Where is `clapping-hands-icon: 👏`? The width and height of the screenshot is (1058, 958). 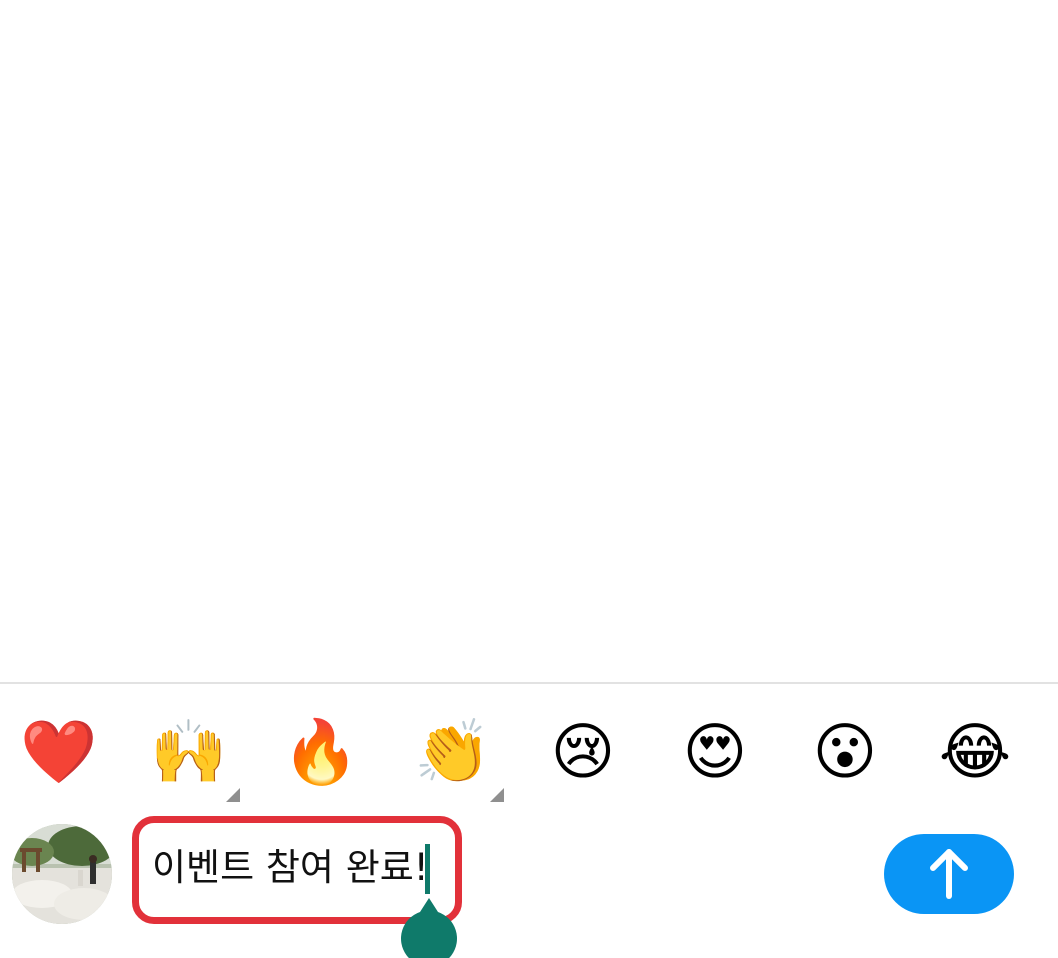
clapping-hands-icon: 👏 is located at coordinates (453, 751).